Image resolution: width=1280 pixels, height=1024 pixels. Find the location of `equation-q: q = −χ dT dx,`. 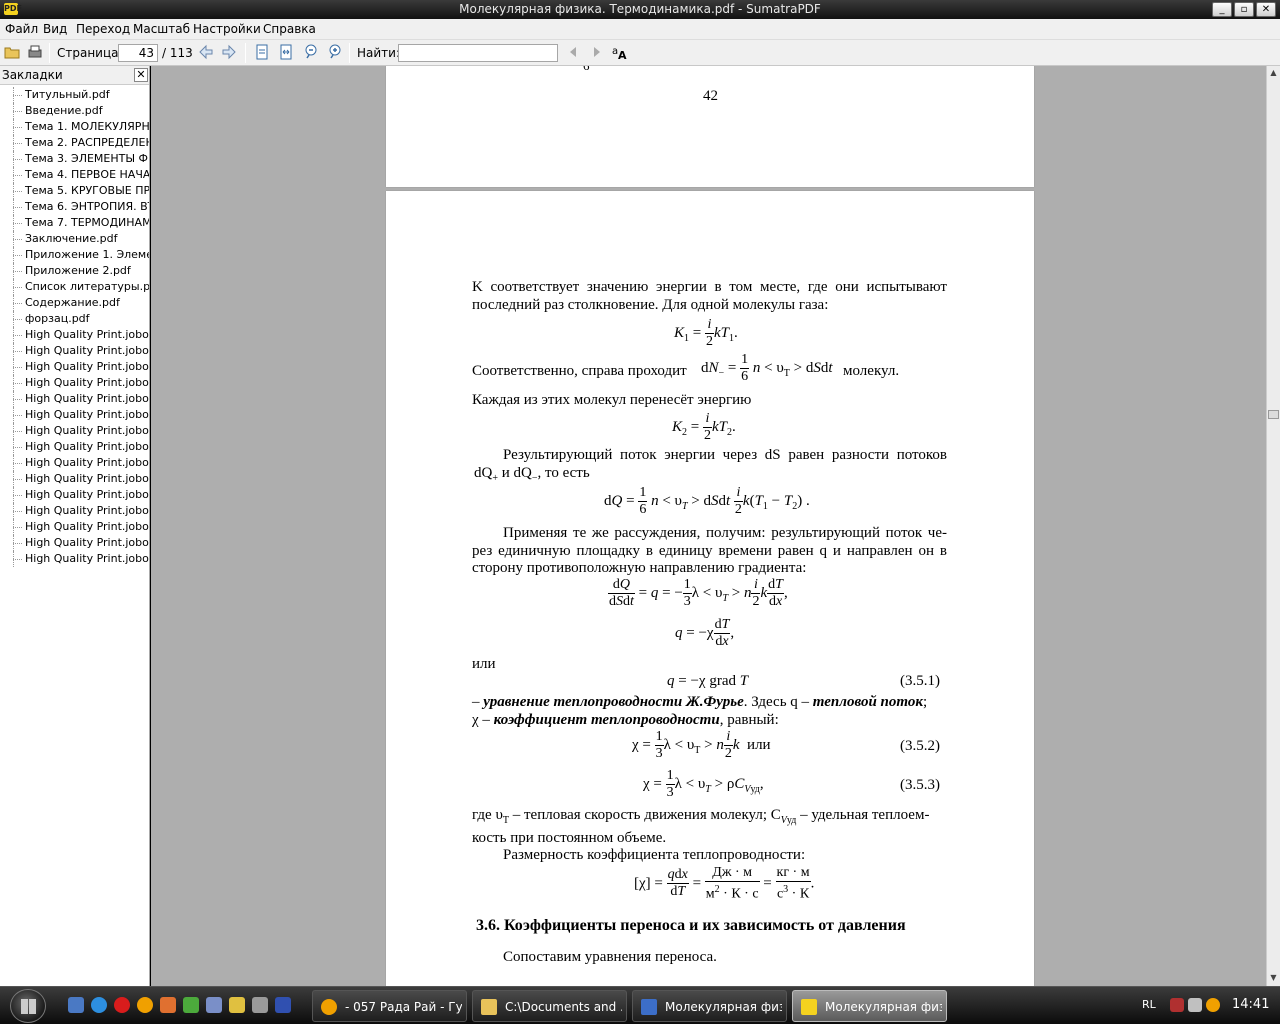

equation-q: q = −χ dT dx, is located at coordinates (705, 633).